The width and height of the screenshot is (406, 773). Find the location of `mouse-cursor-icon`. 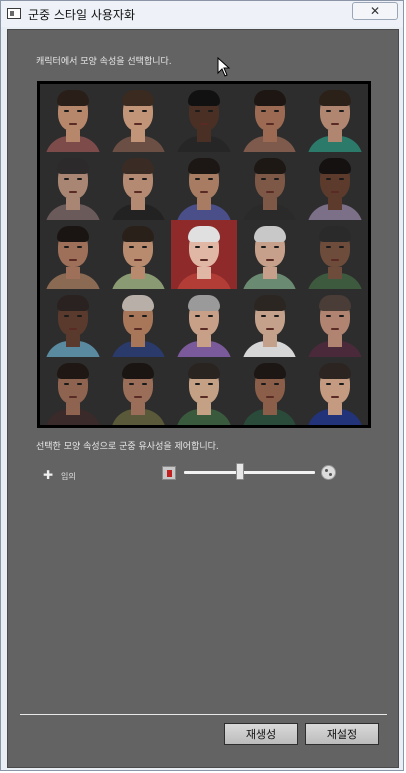

mouse-cursor-icon is located at coordinates (224, 67).